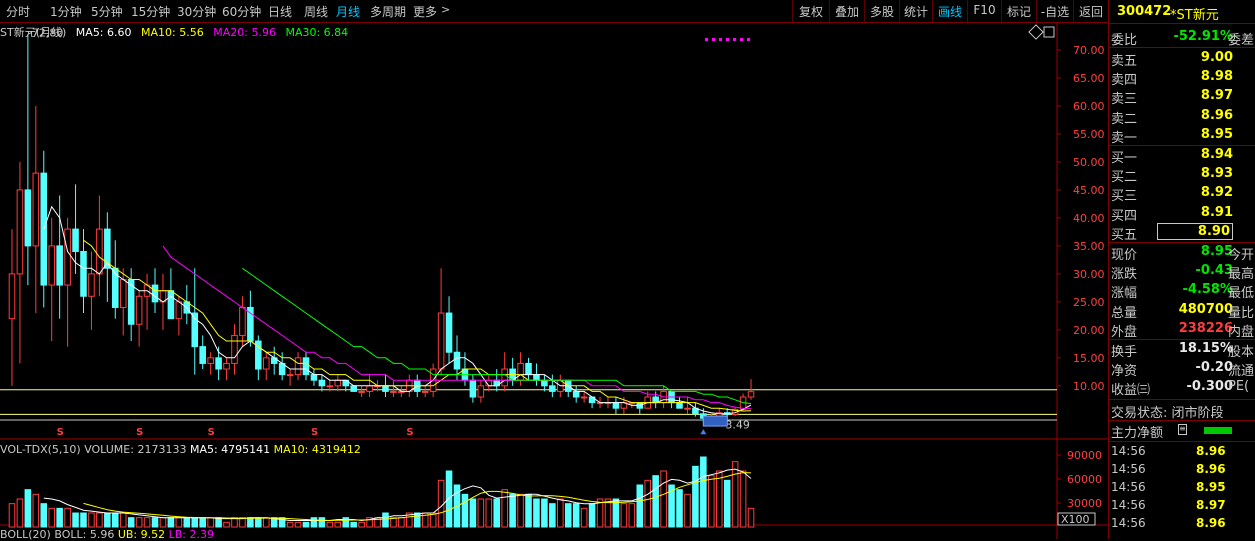 Image resolution: width=1255 pixels, height=541 pixels. I want to click on price-tick-label: 50.00, so click(1089, 162).